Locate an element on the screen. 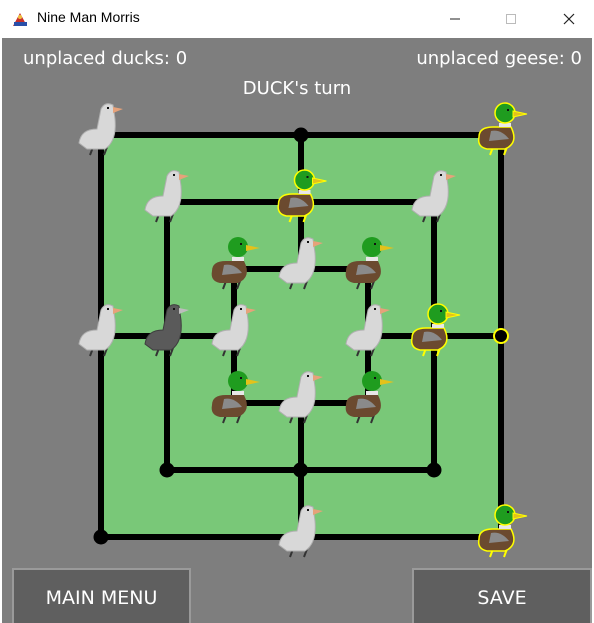 Image resolution: width=594 pixels, height=623 pixels. minimize-button is located at coordinates (455, 19).